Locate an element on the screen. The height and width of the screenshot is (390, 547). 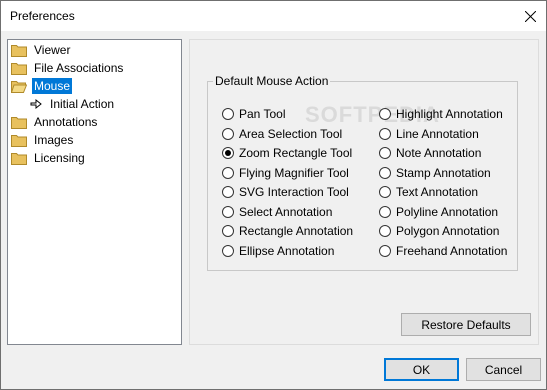
radio-option: Polygon Annotation is located at coordinates (439, 231).